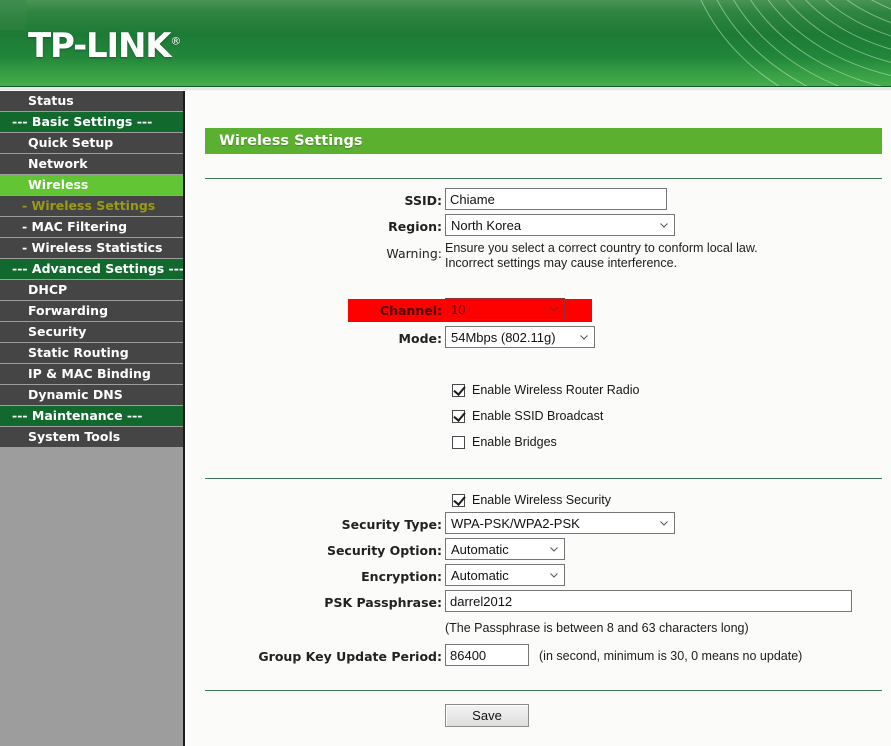 The image size is (891, 746). I want to click on section-divider-bottom, so click(543, 690).